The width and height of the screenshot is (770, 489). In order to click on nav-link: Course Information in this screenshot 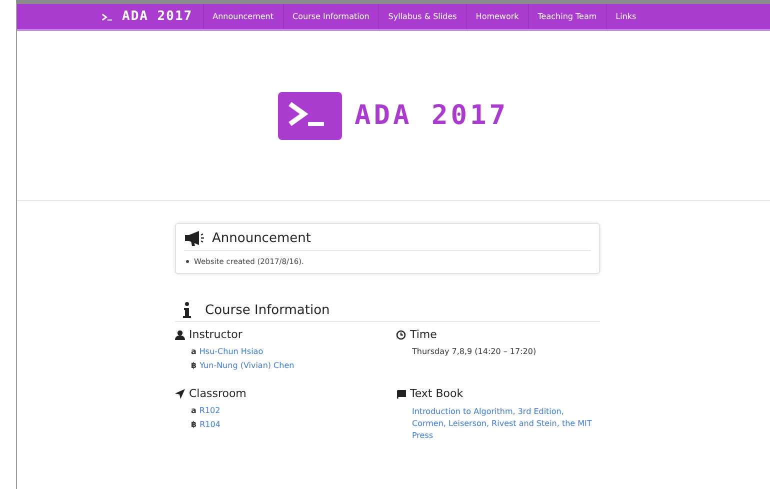, I will do `click(330, 16)`.